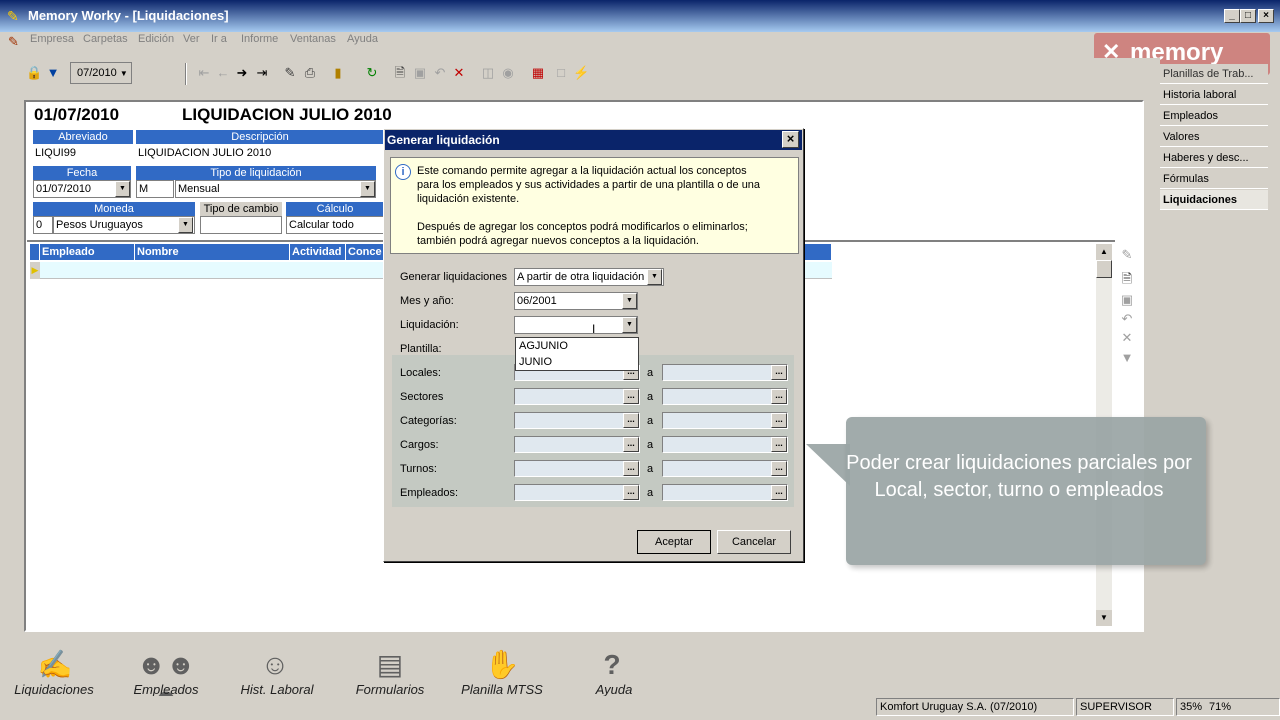 The width and height of the screenshot is (1280, 720). I want to click on next-record-icon: ➜, so click(242, 73).